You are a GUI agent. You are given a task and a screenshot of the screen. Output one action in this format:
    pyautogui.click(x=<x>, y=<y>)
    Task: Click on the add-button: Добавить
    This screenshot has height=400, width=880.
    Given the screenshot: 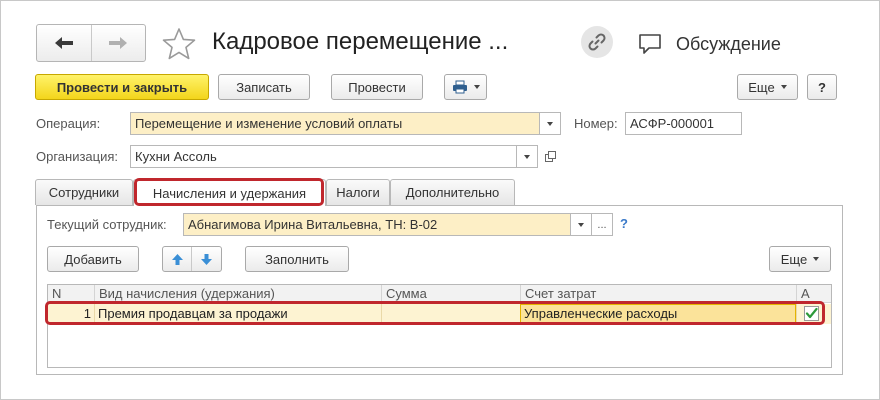 What is the action you would take?
    pyautogui.click(x=93, y=259)
    